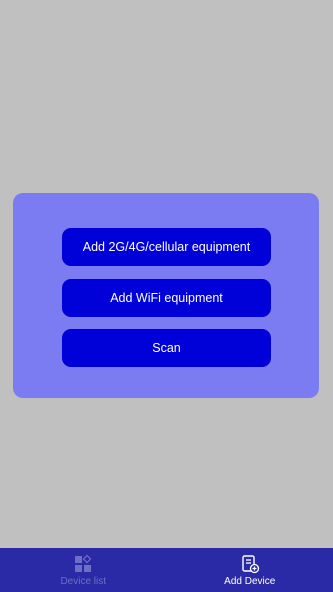  Describe the element at coordinates (250, 564) in the screenshot. I see `add-device-icon` at that location.